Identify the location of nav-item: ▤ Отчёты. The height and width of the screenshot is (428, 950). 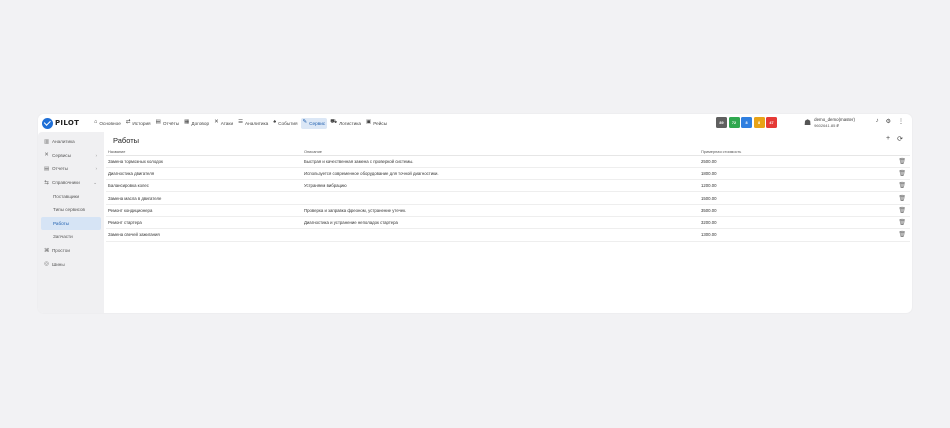
(168, 123).